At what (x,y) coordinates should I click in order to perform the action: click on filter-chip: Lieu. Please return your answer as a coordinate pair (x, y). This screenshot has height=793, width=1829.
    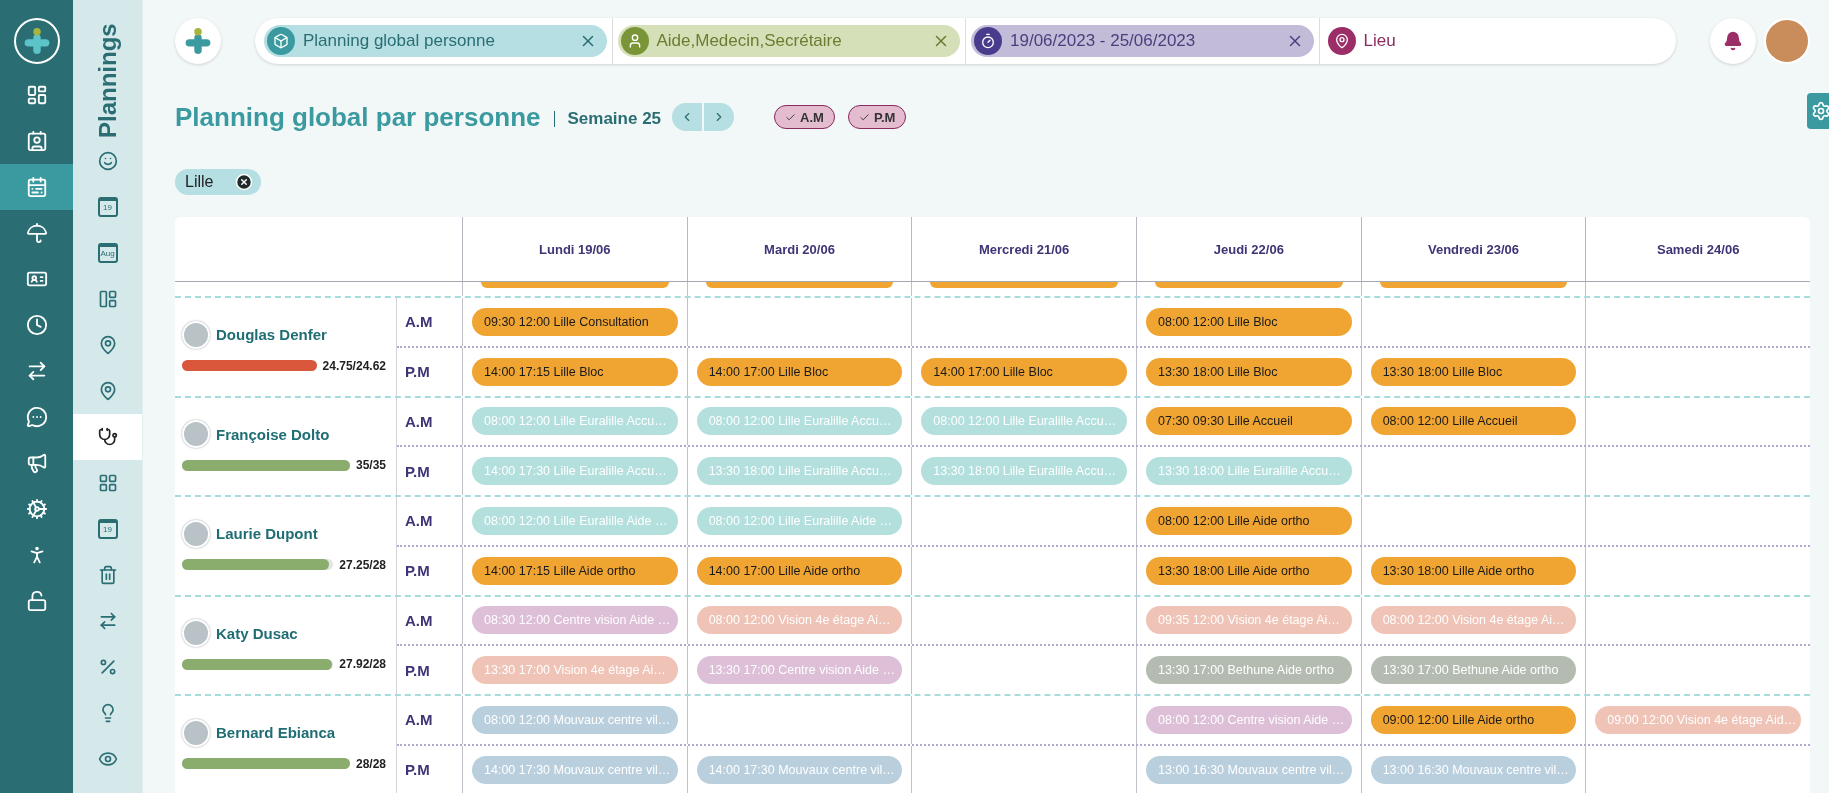
    Looking at the image, I should click on (1495, 41).